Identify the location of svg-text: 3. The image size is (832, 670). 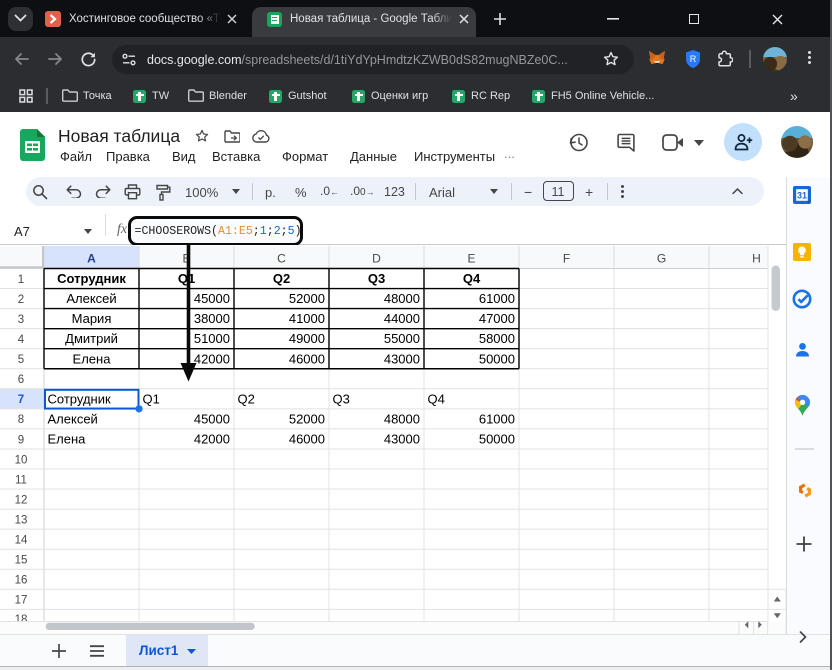
(21, 320).